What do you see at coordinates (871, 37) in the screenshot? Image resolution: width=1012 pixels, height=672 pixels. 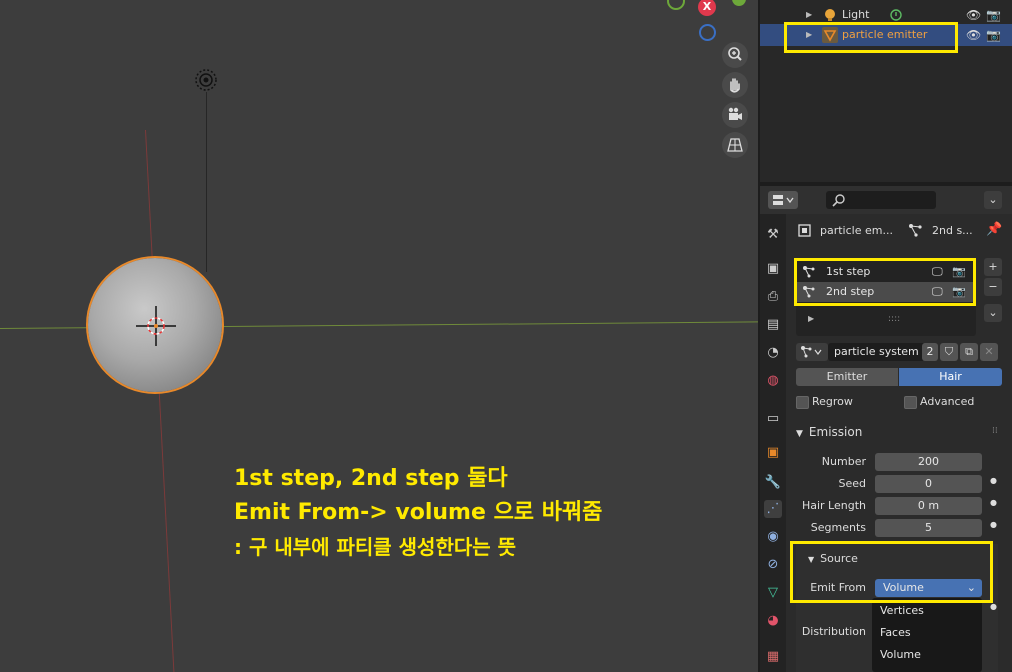 I see `highlight-box-emitter` at bounding box center [871, 37].